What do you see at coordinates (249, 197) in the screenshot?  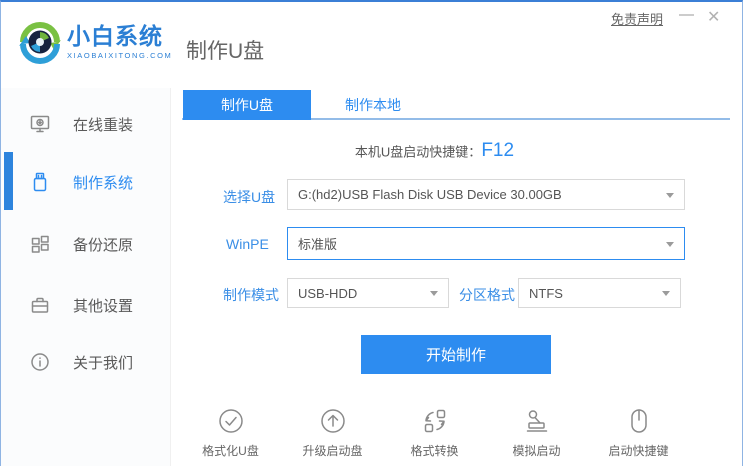 I see `usb-select-label: 选择U盘` at bounding box center [249, 197].